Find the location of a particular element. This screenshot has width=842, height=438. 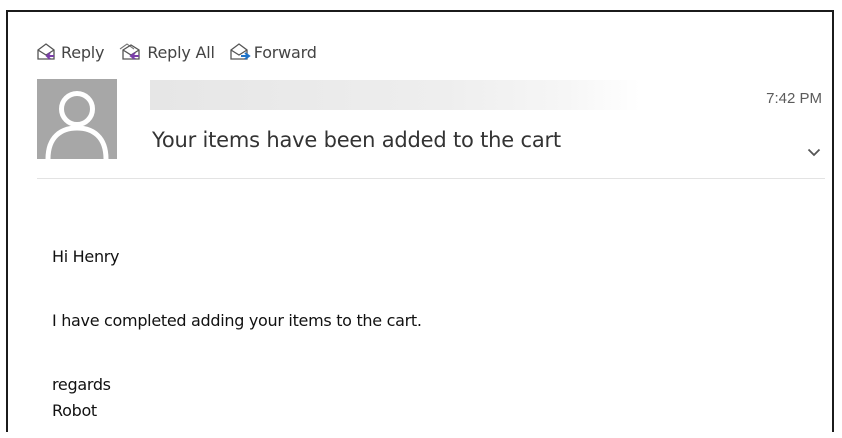

chevron-down-icon is located at coordinates (814, 152).